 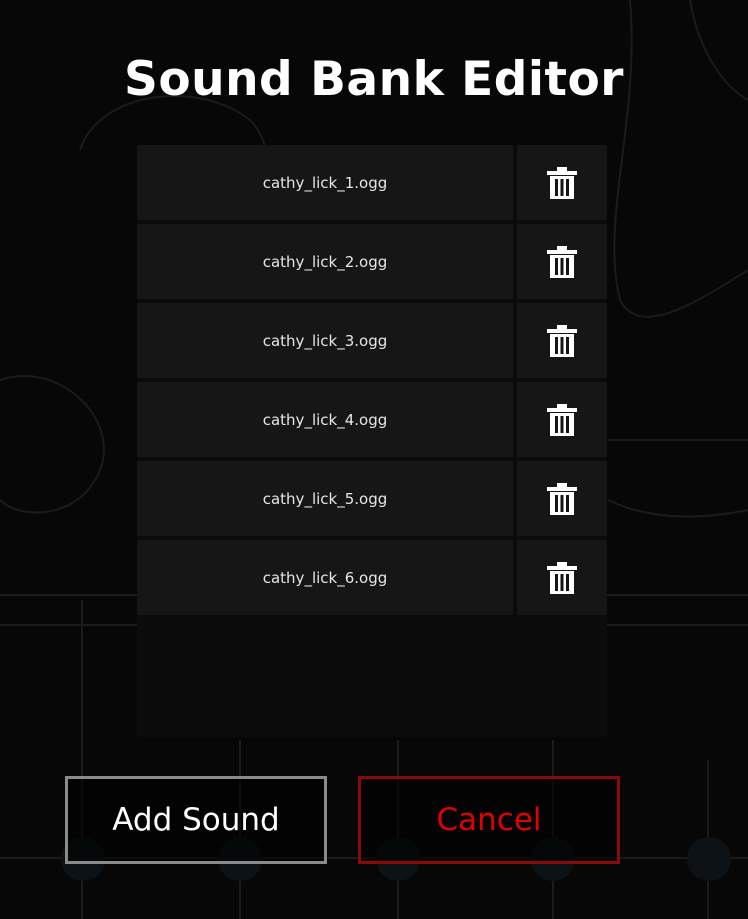 What do you see at coordinates (489, 820) in the screenshot?
I see `cancel-button: Cancel` at bounding box center [489, 820].